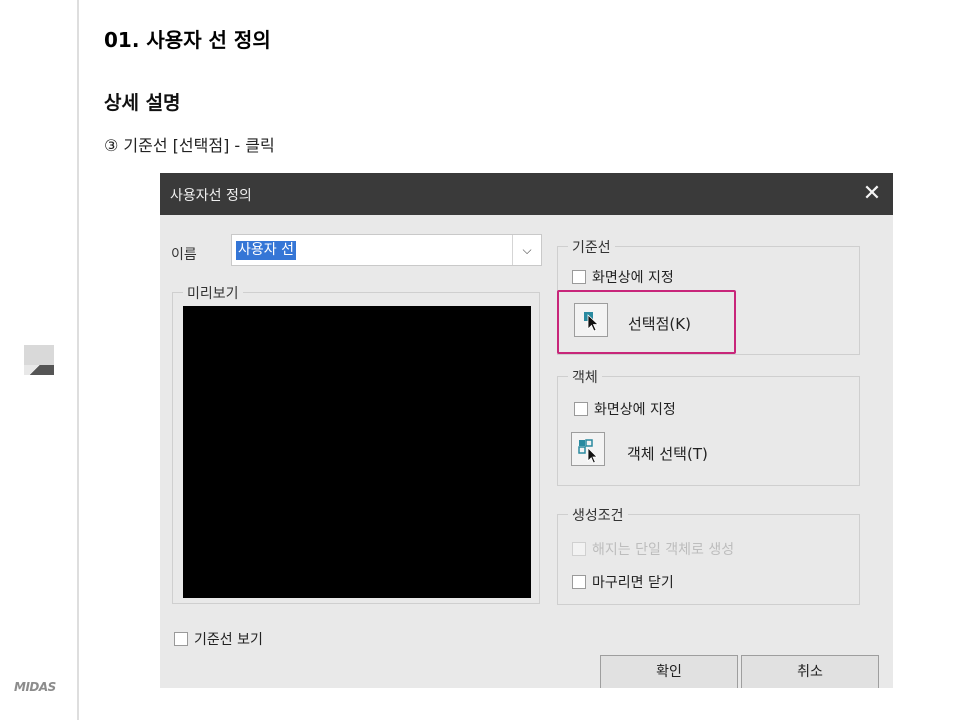  I want to click on single-object-checkbox: 해지는 단일 객체로 생성, so click(653, 549).